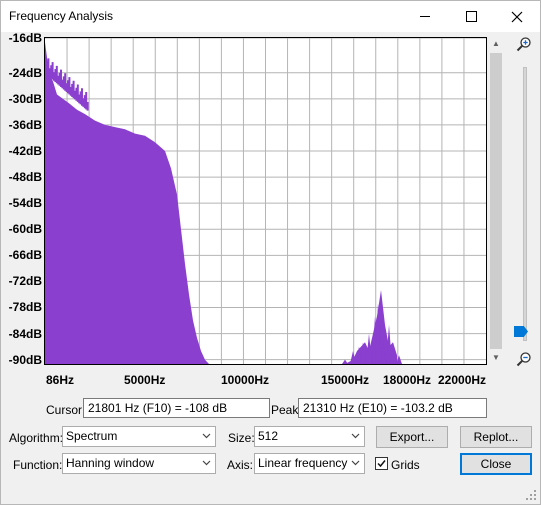 The height and width of the screenshot is (505, 541). I want to click on y-tick-label: -48dB, so click(25, 177).